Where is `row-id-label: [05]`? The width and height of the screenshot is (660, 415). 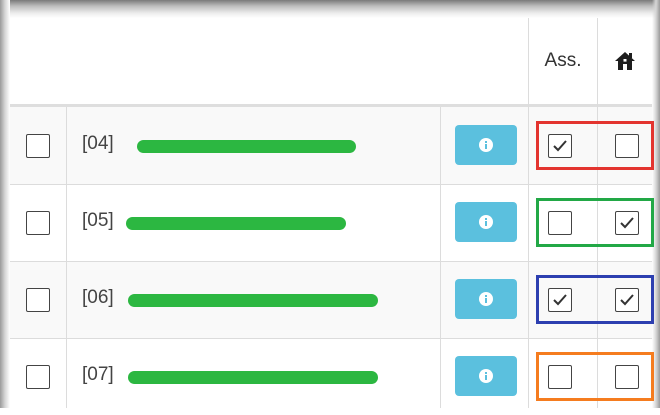
row-id-label: [05] is located at coordinates (98, 220).